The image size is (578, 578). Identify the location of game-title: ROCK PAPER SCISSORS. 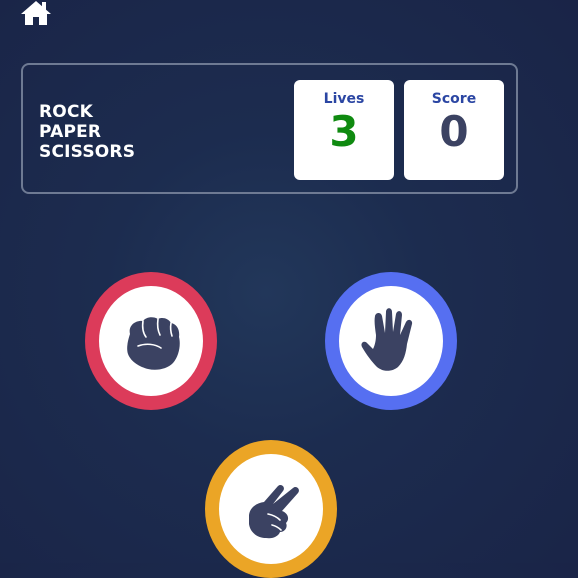
(87, 132).